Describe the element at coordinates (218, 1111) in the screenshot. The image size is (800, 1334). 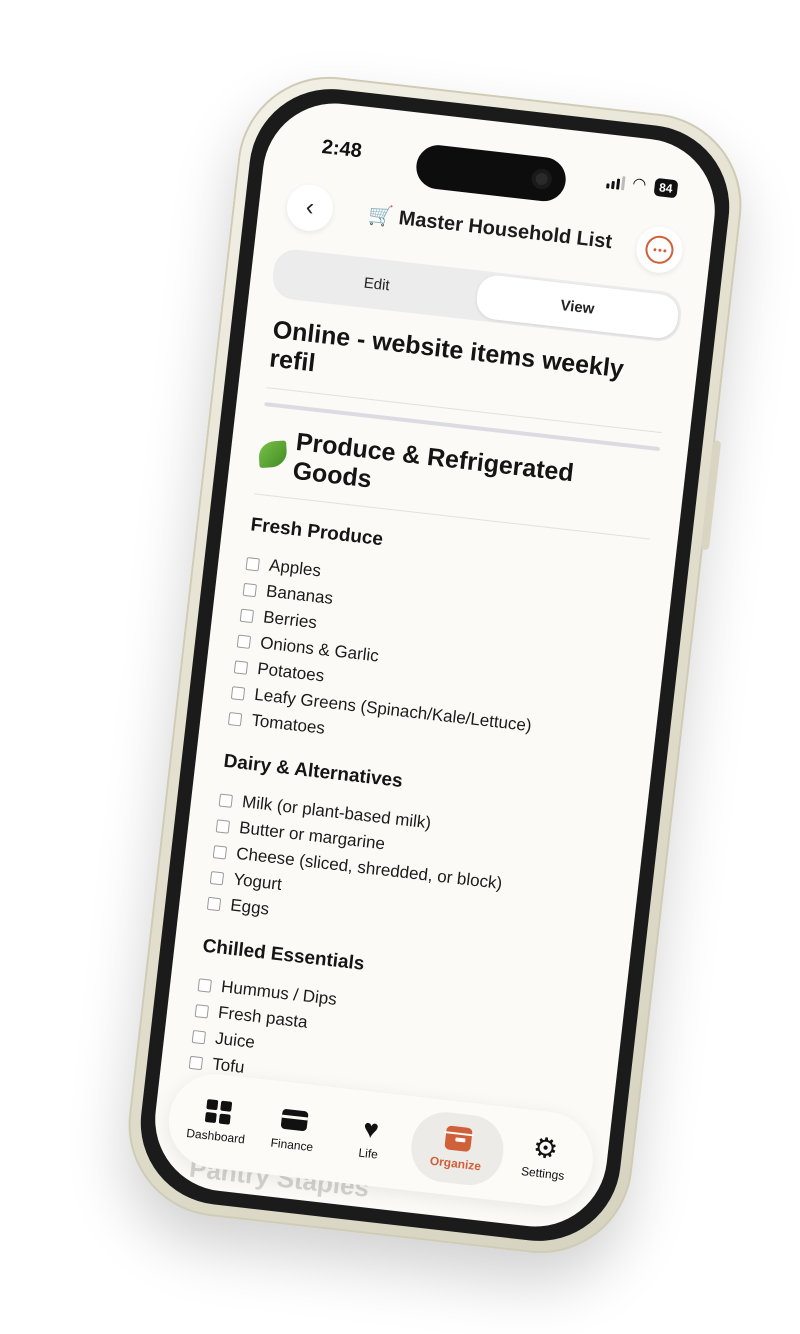
I see `dashboard-grid-icon` at that location.